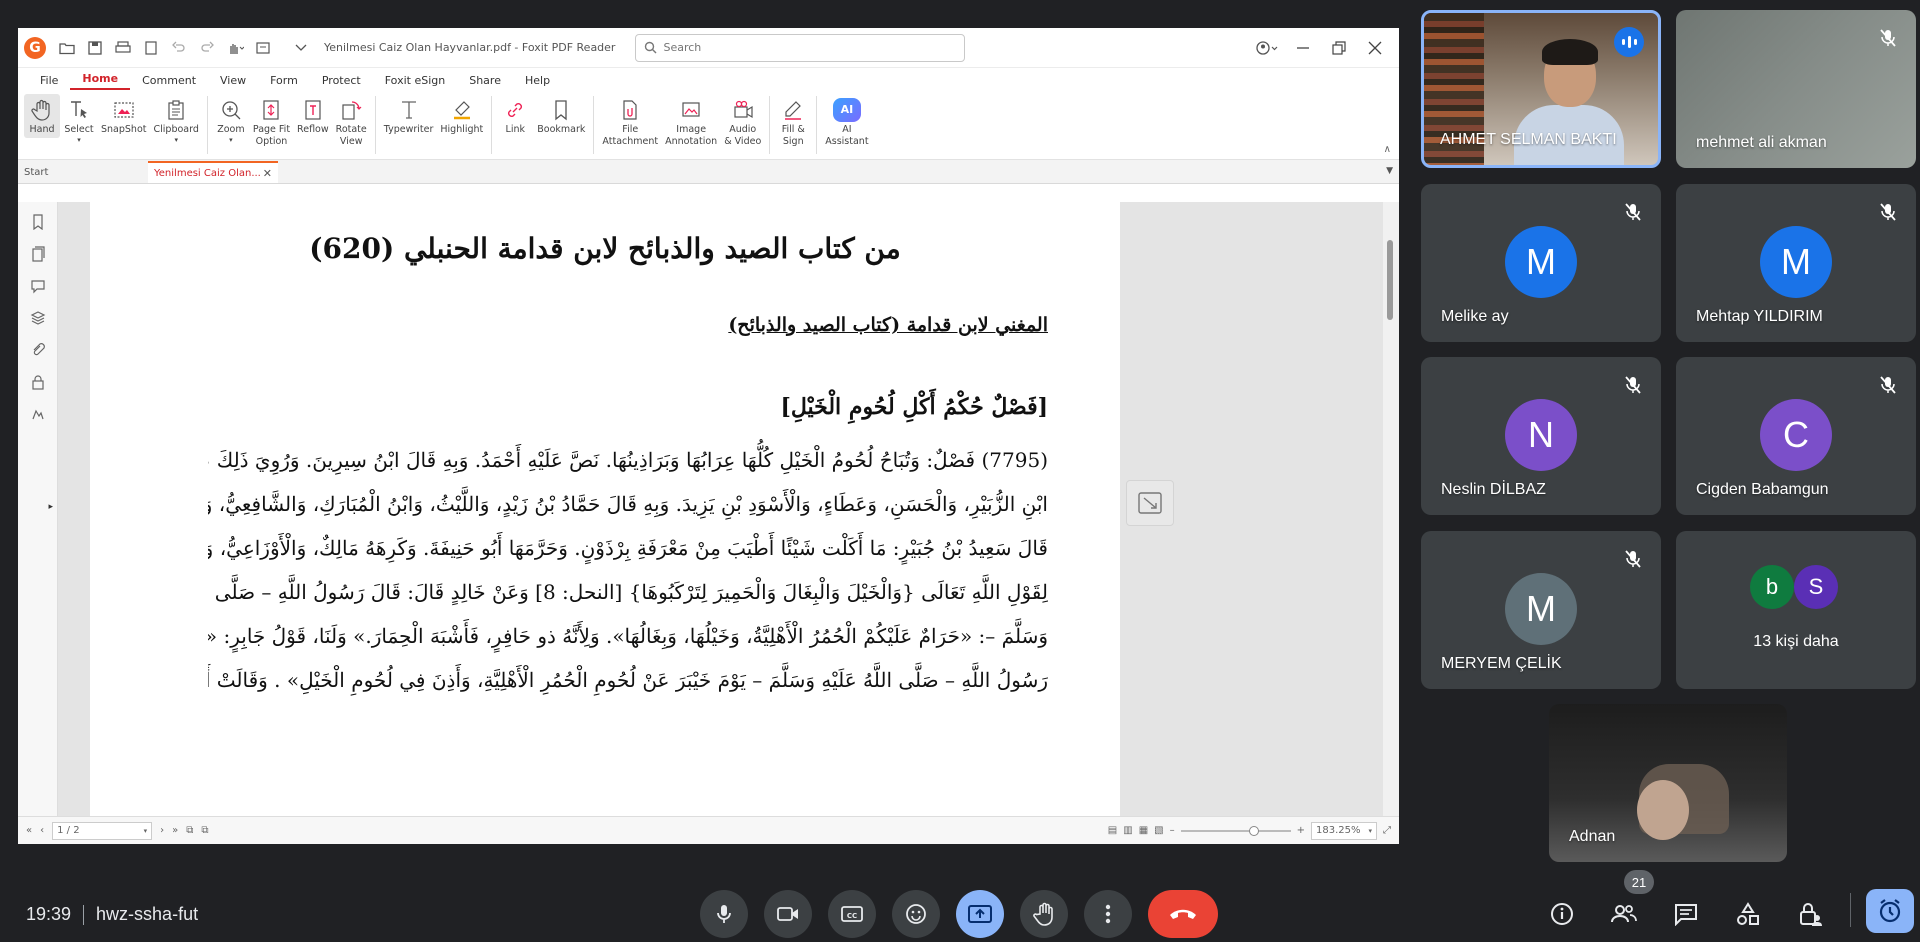  Describe the element at coordinates (1127, 830) in the screenshot. I see `continuous-page-icon: ▥` at that location.